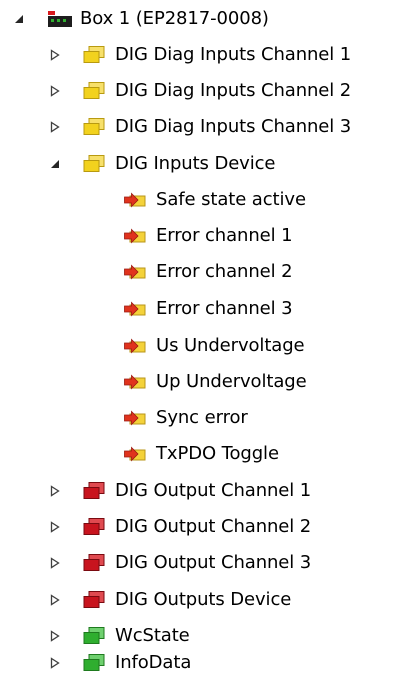 This screenshot has height=681, width=407. I want to click on tree-node-up-undervoltage: Up Undervoltage, so click(203, 382).